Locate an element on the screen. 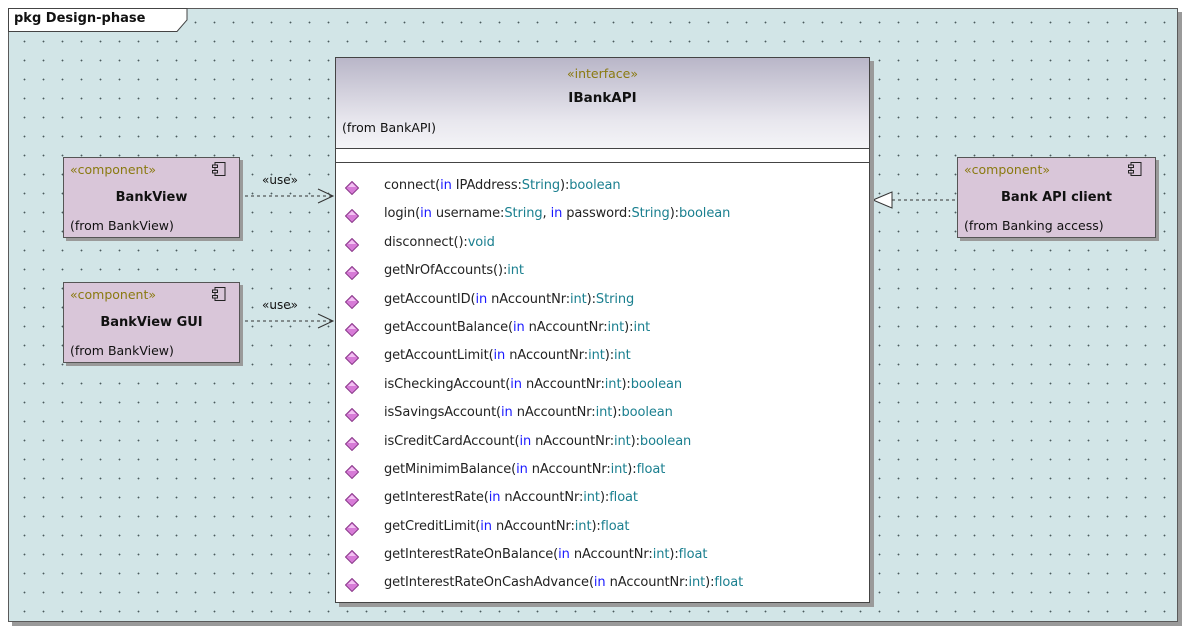 This screenshot has width=1188, height=635. operation-signature: getCreditLimit(in nAccountNr:int):float is located at coordinates (507, 526).